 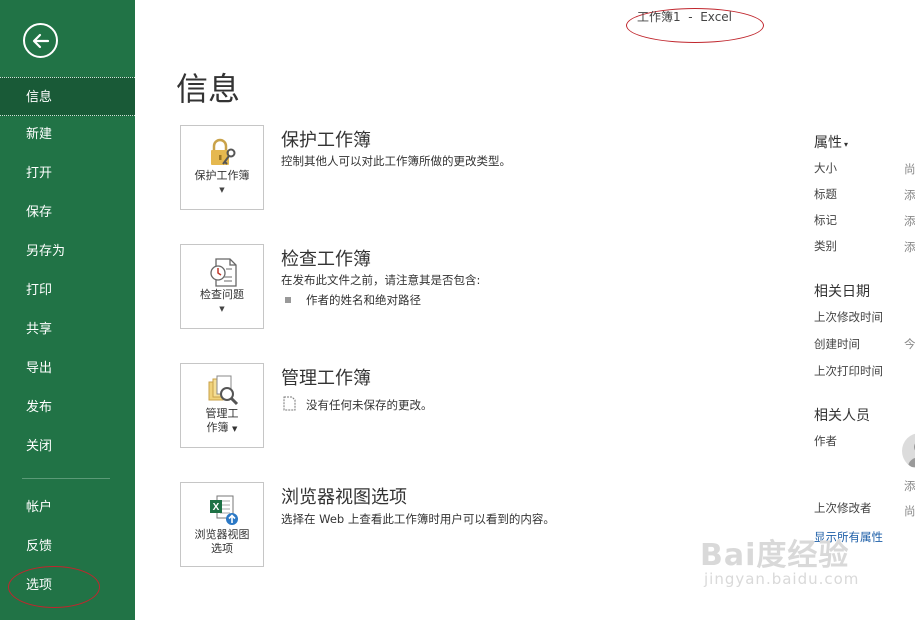 I want to click on backstage-sidebar: 信息 新建 打开 保存 另存为 打印 共享 导出 发布 关闭 帐户 反馈 选项, so click(x=67, y=310).